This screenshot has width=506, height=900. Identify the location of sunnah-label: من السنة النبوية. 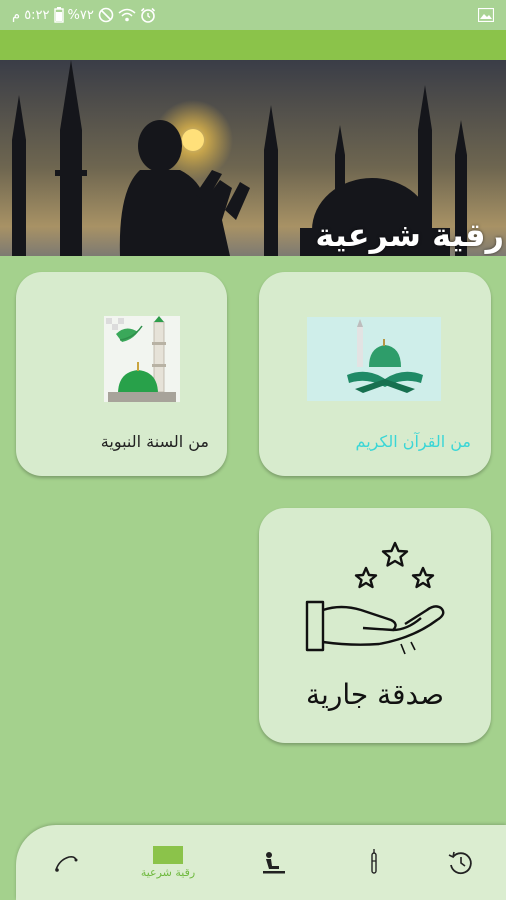
(154, 441).